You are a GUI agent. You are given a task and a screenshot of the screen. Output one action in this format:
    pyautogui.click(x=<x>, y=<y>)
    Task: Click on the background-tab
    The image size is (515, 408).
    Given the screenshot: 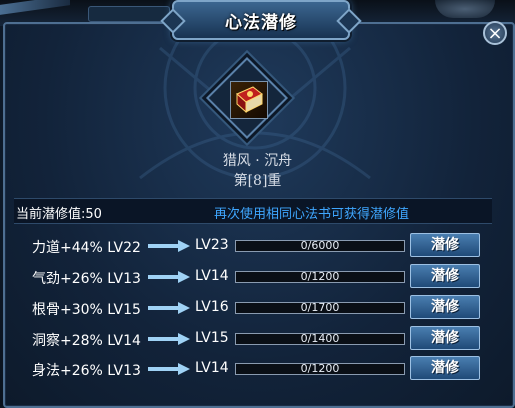 What is the action you would take?
    pyautogui.click(x=129, y=14)
    